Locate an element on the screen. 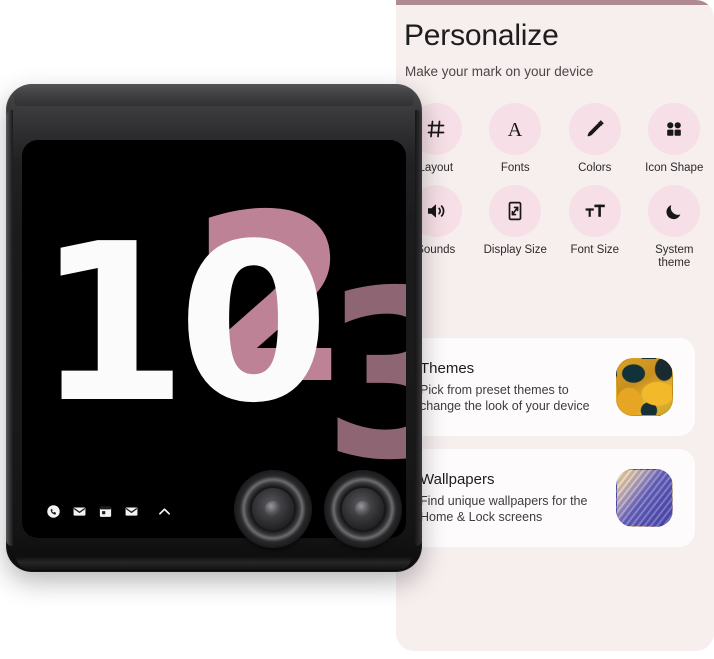  quick-setting-fonts: A Fonts is located at coordinates (516, 139).